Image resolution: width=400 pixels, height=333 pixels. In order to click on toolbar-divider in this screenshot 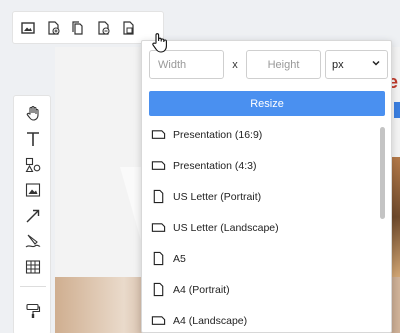, I will do `click(33, 286)`.